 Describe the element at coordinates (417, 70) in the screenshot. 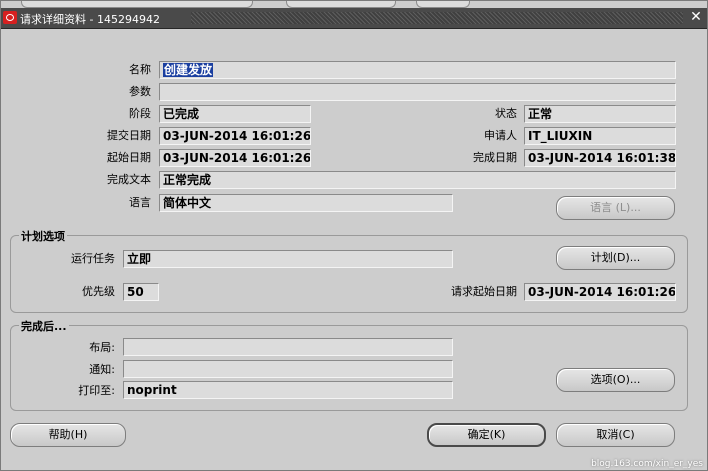

I see `name-field: 创建发放` at that location.